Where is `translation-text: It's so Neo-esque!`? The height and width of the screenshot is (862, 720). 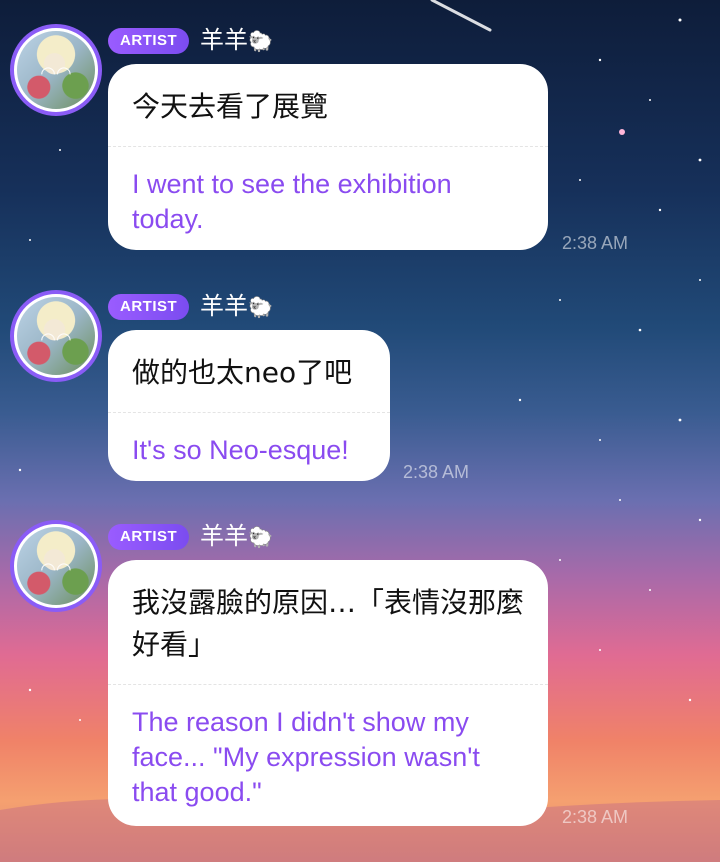 translation-text: It's so Neo-esque! is located at coordinates (240, 450).